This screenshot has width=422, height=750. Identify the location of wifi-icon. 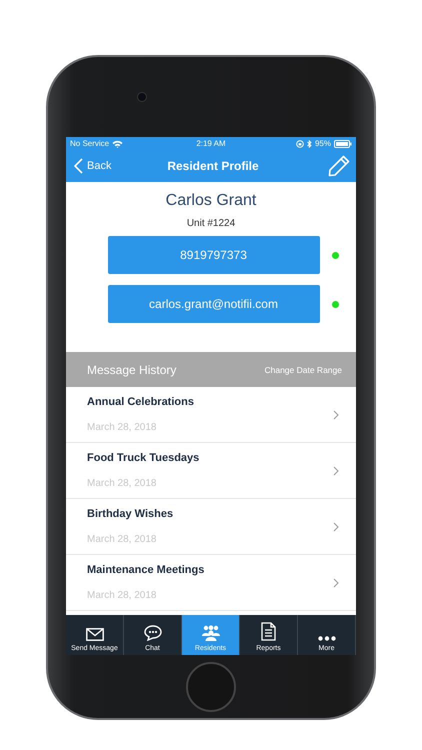
(118, 144).